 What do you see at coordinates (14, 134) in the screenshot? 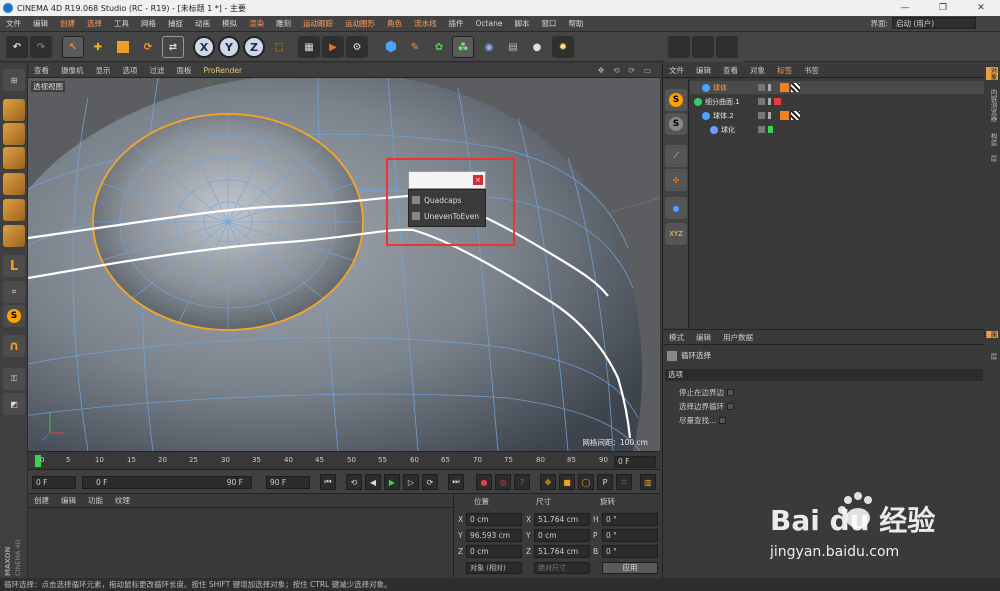
I see `texture-mode-icon` at bounding box center [14, 134].